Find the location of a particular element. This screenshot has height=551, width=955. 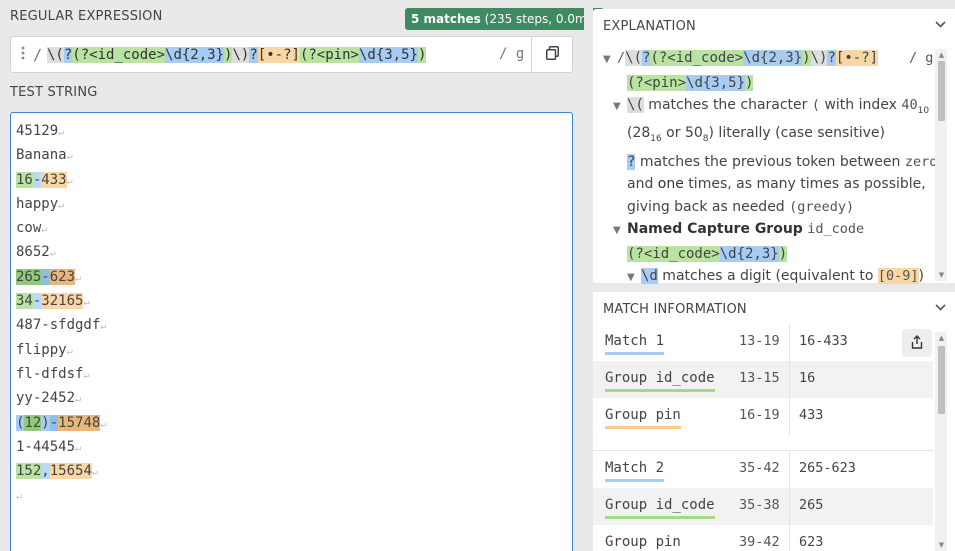

test-string-section-title: TEST STRING is located at coordinates (54, 92).